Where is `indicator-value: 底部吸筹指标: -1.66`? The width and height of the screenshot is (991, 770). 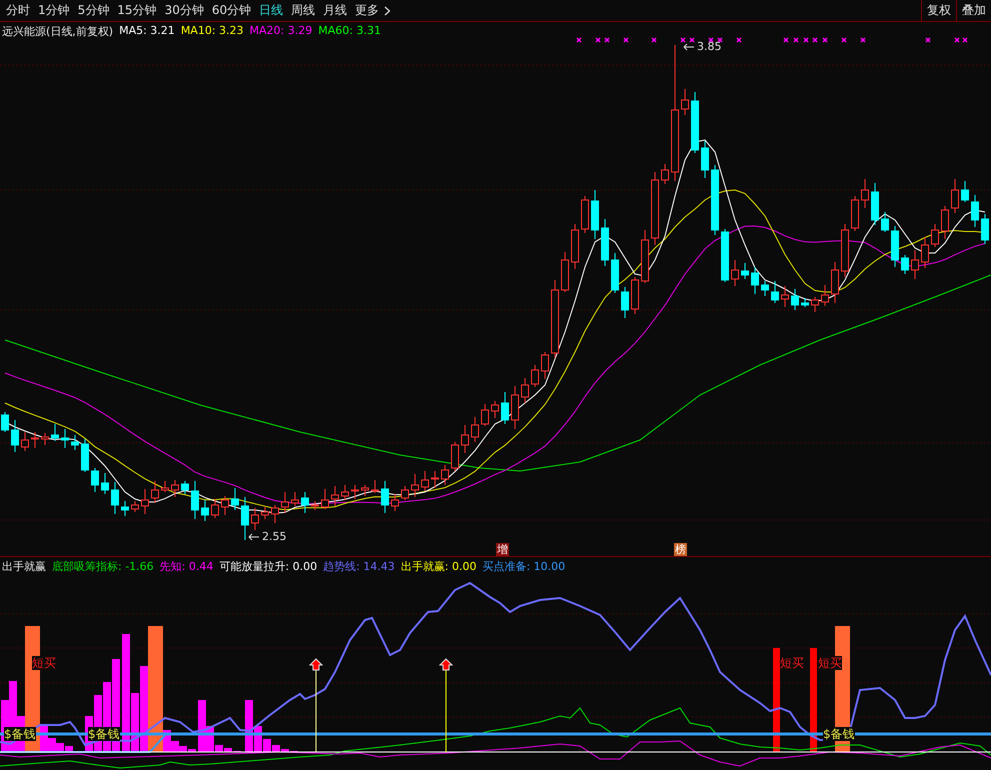
indicator-value: 底部吸筹指标: -1.66 is located at coordinates (103, 566).